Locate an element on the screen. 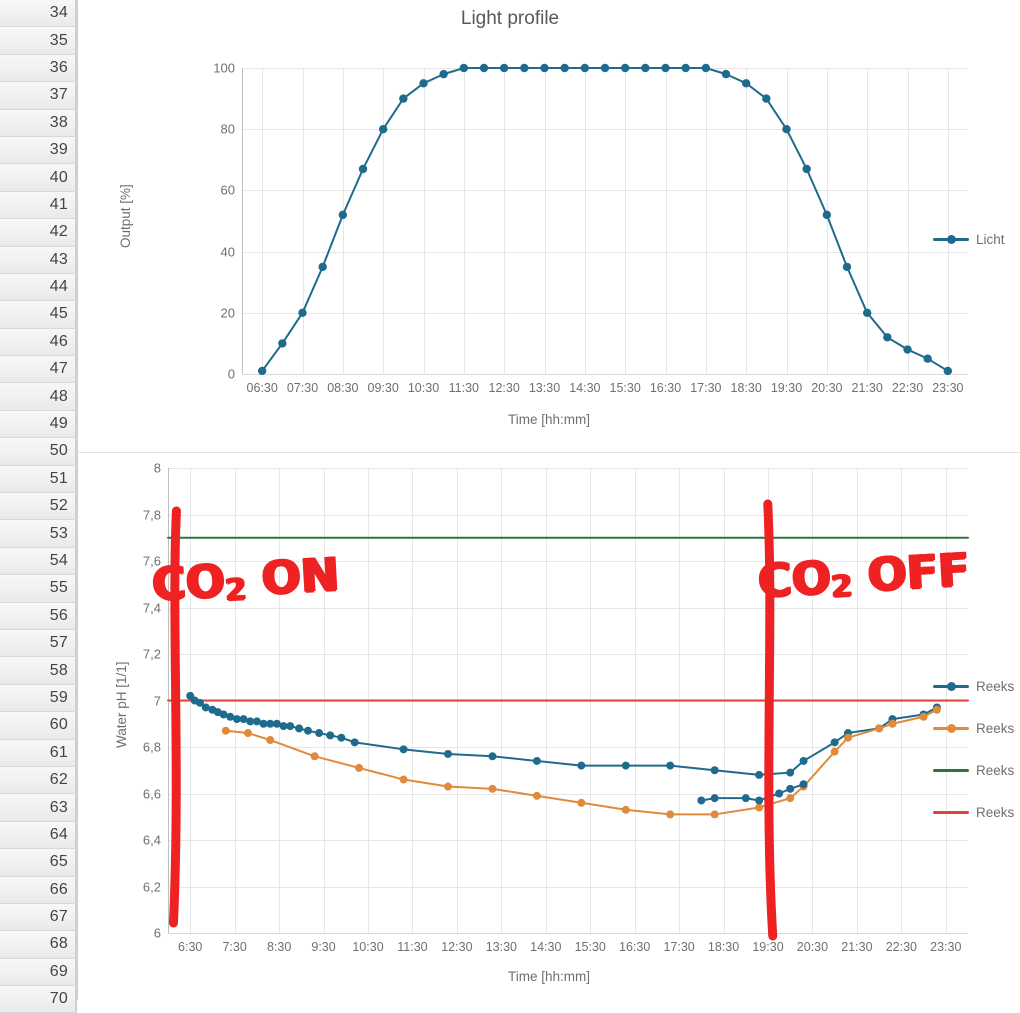  y-axis-tick-label: 6,2 is located at coordinates (151, 886).